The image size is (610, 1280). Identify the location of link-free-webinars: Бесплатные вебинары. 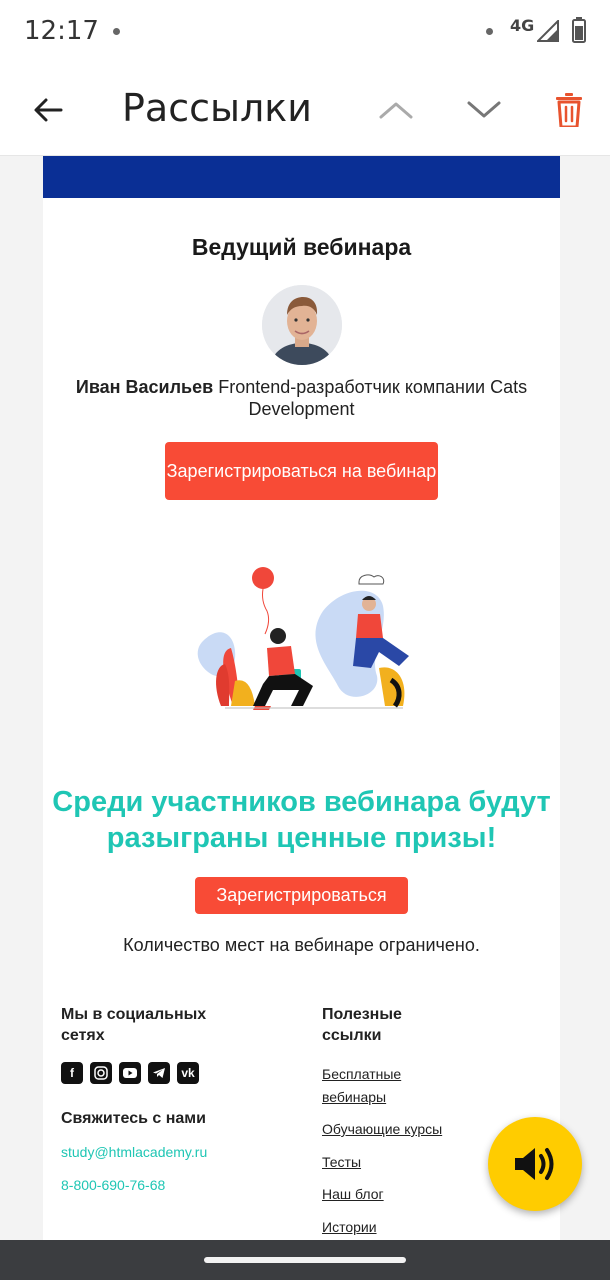
(377, 1086).